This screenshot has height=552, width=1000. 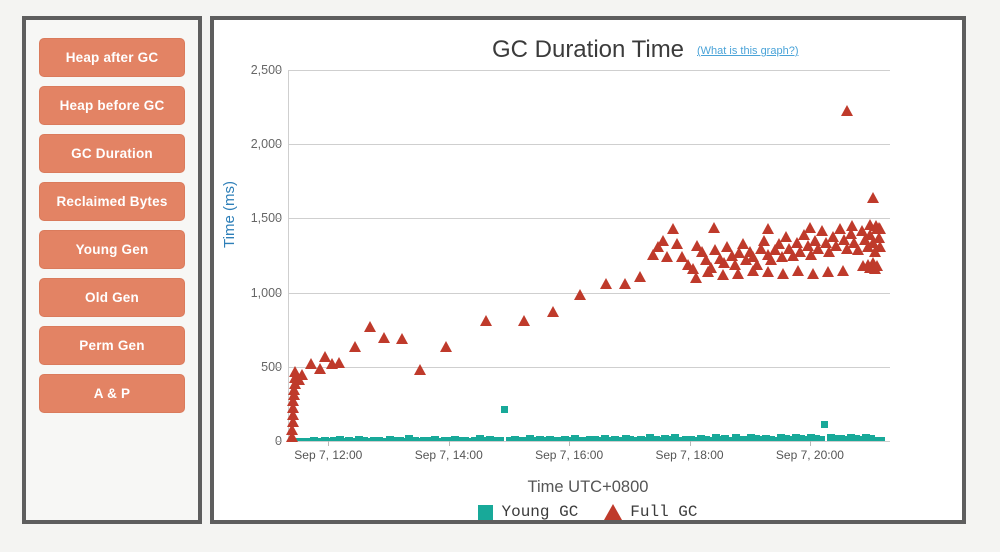 I want to click on x-axis-title: Time UTC+0800, so click(x=588, y=487).